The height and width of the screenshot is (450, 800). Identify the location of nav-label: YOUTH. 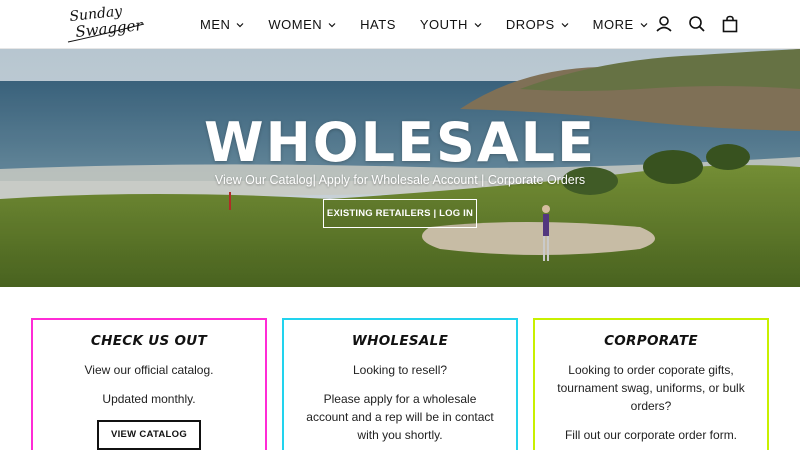
(443, 24).